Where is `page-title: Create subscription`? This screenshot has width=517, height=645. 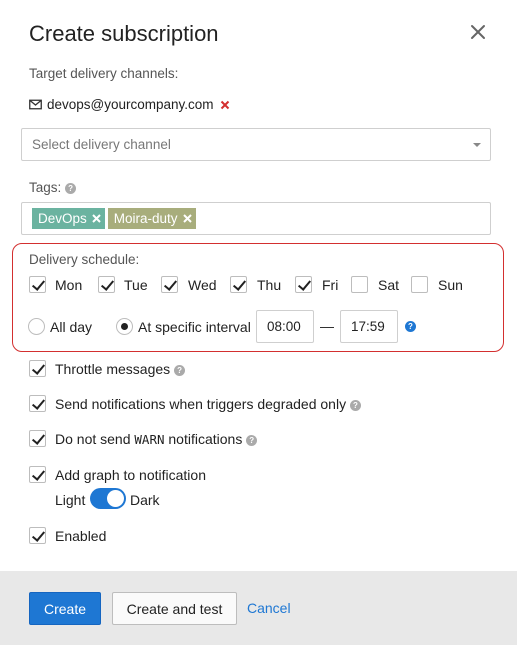 page-title: Create subscription is located at coordinates (124, 33).